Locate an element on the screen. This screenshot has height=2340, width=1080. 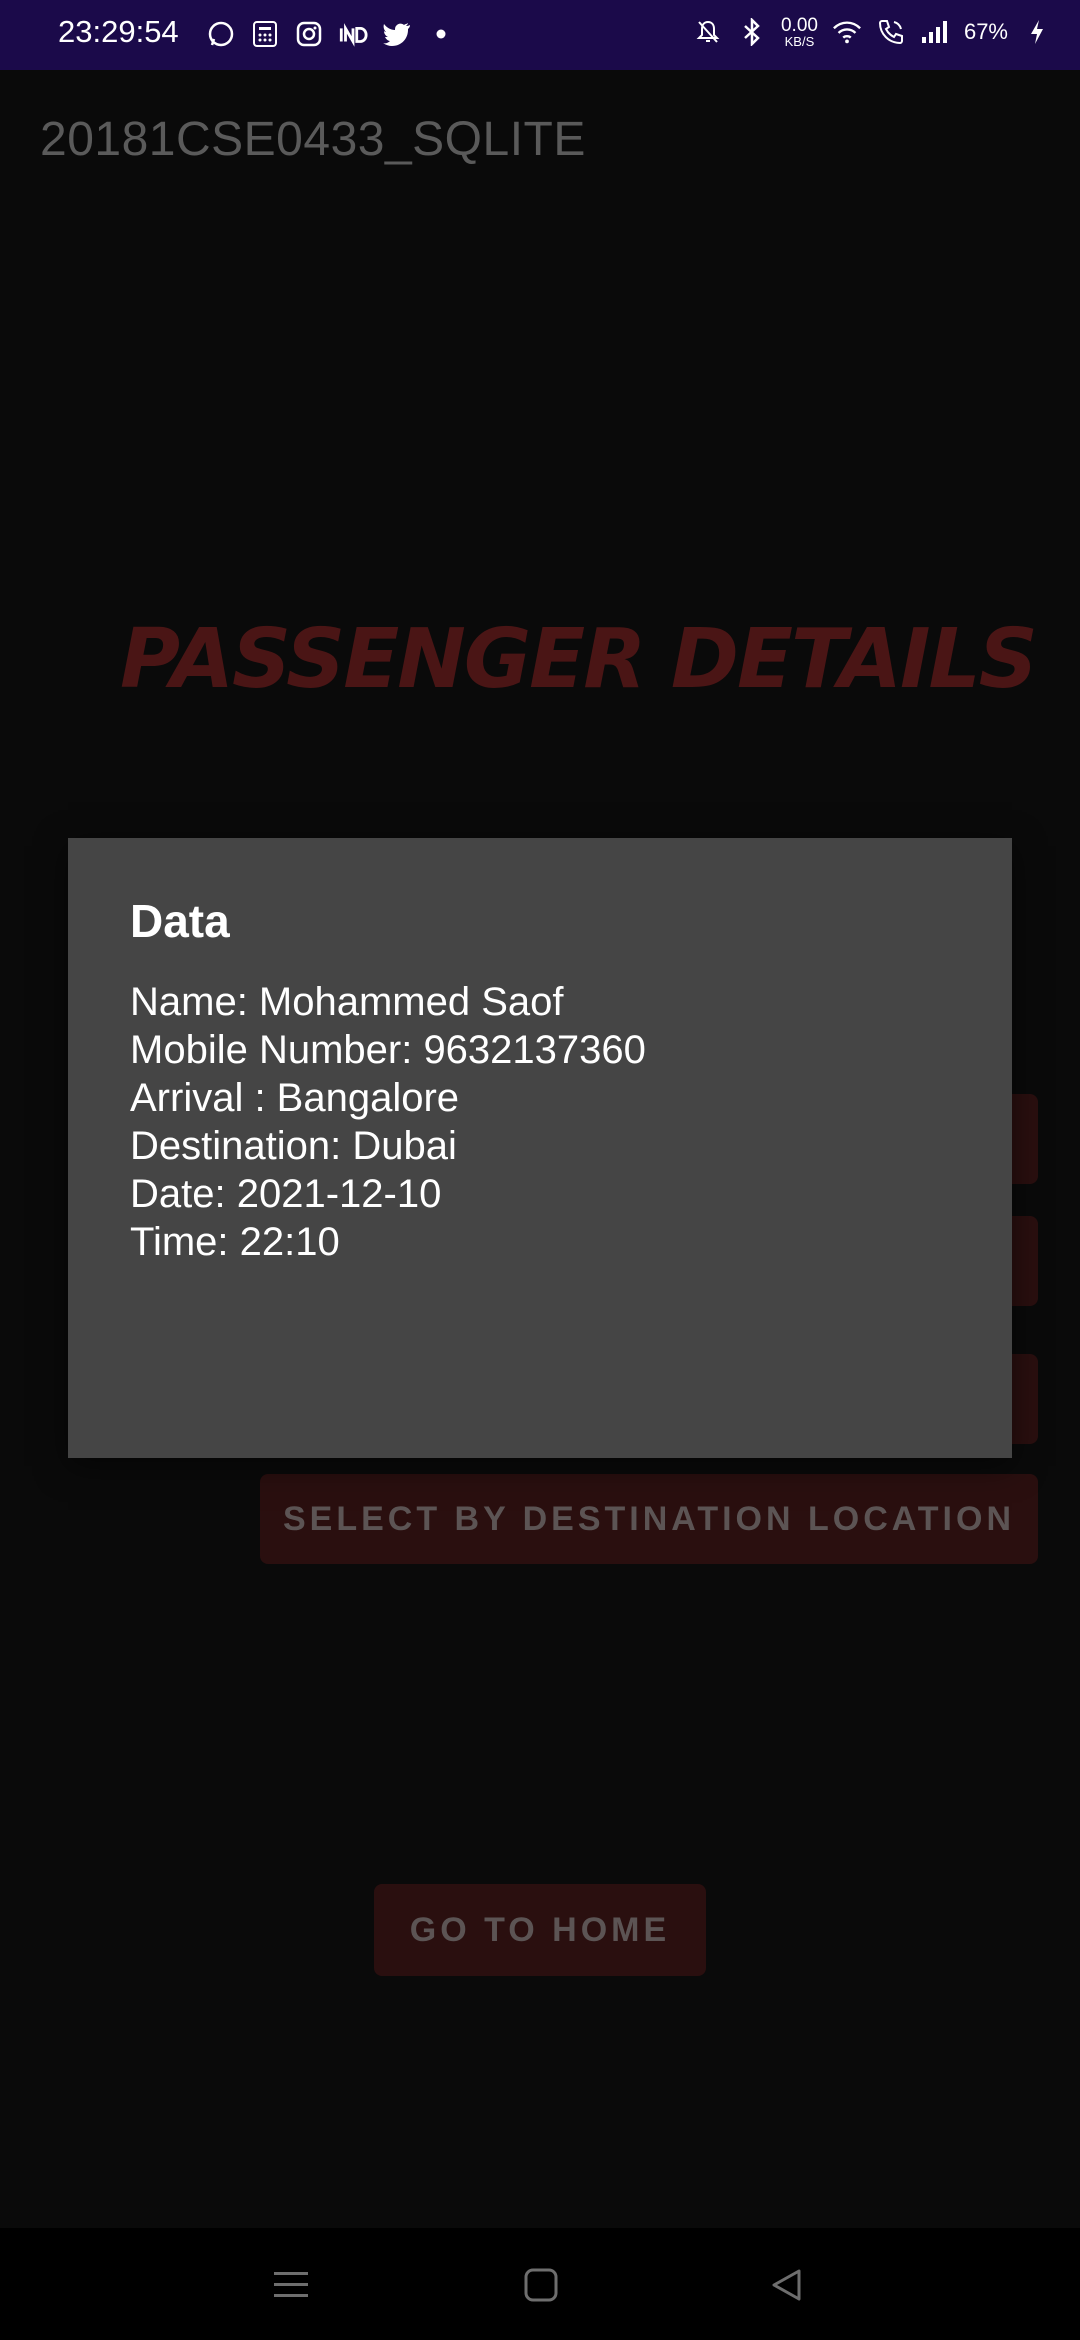
home-icon is located at coordinates (541, 2285).